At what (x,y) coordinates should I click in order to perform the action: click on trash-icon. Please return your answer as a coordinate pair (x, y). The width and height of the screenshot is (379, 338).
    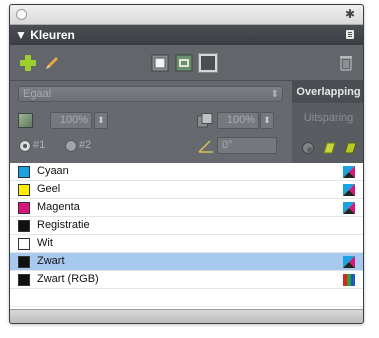
    Looking at the image, I should click on (346, 63).